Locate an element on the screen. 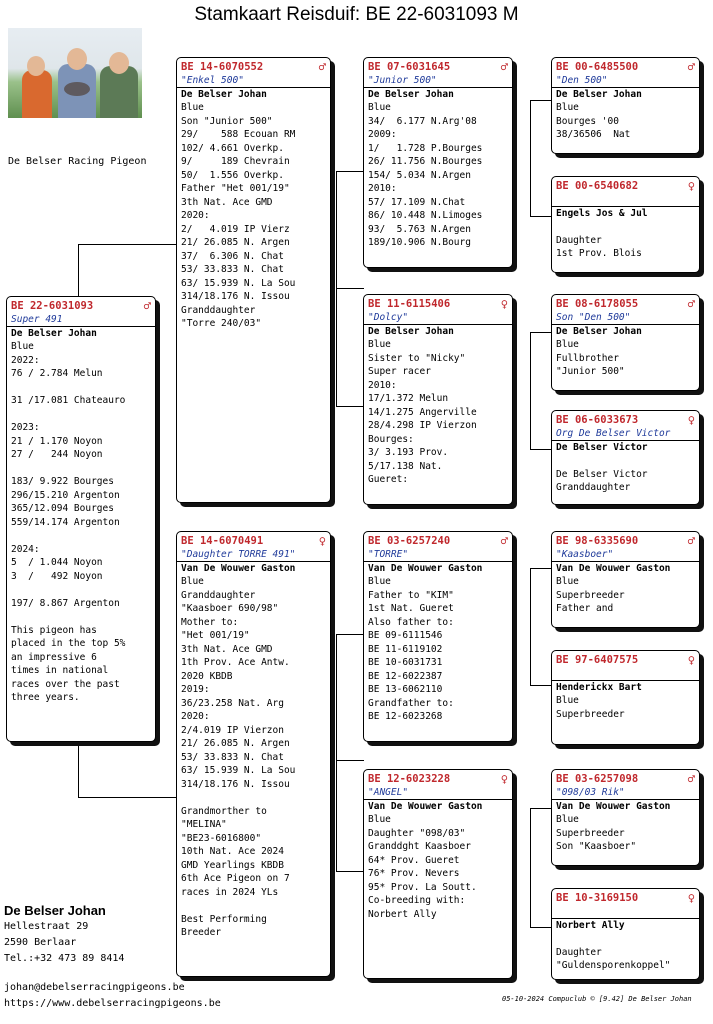  owner-address-1: Hellestraat 29 is located at coordinates (46, 926).